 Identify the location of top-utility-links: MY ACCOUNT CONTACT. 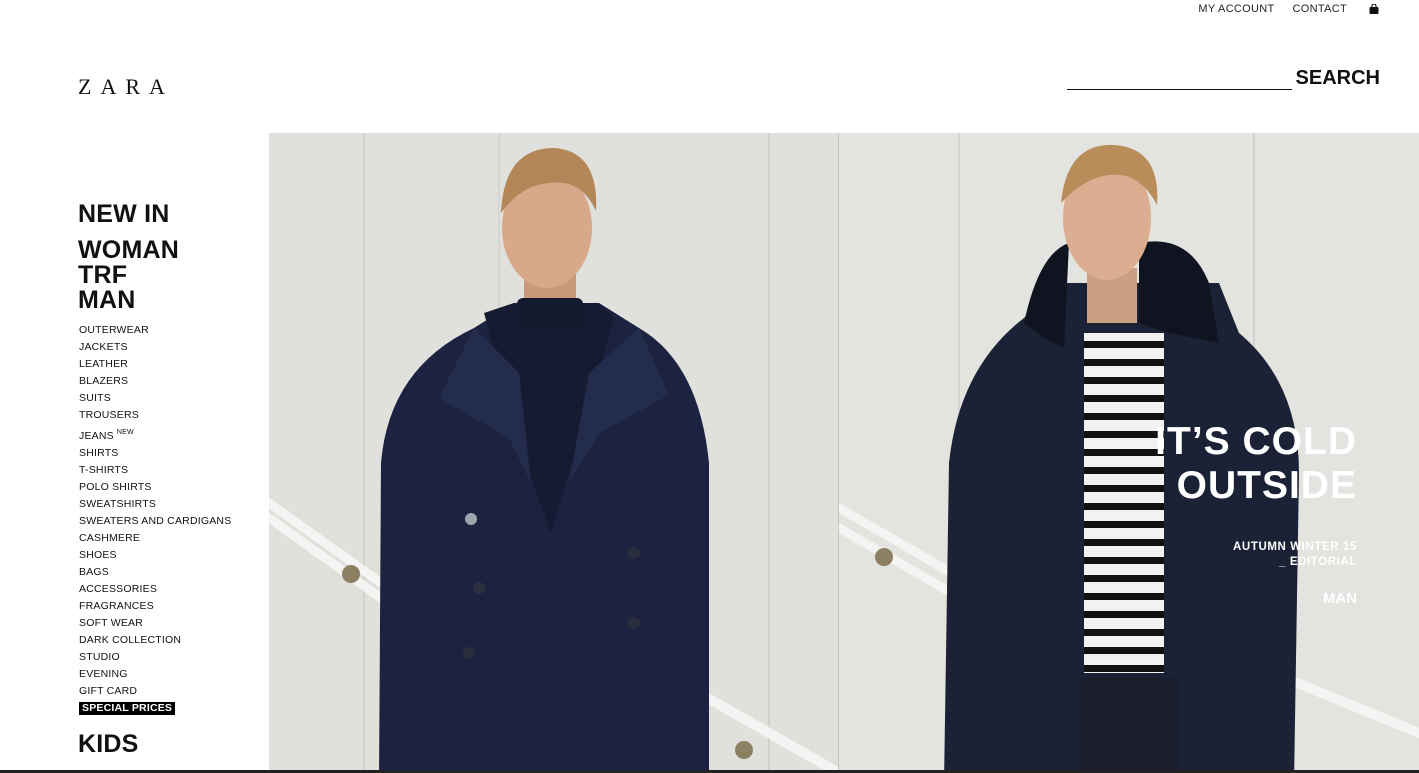
(1288, 9).